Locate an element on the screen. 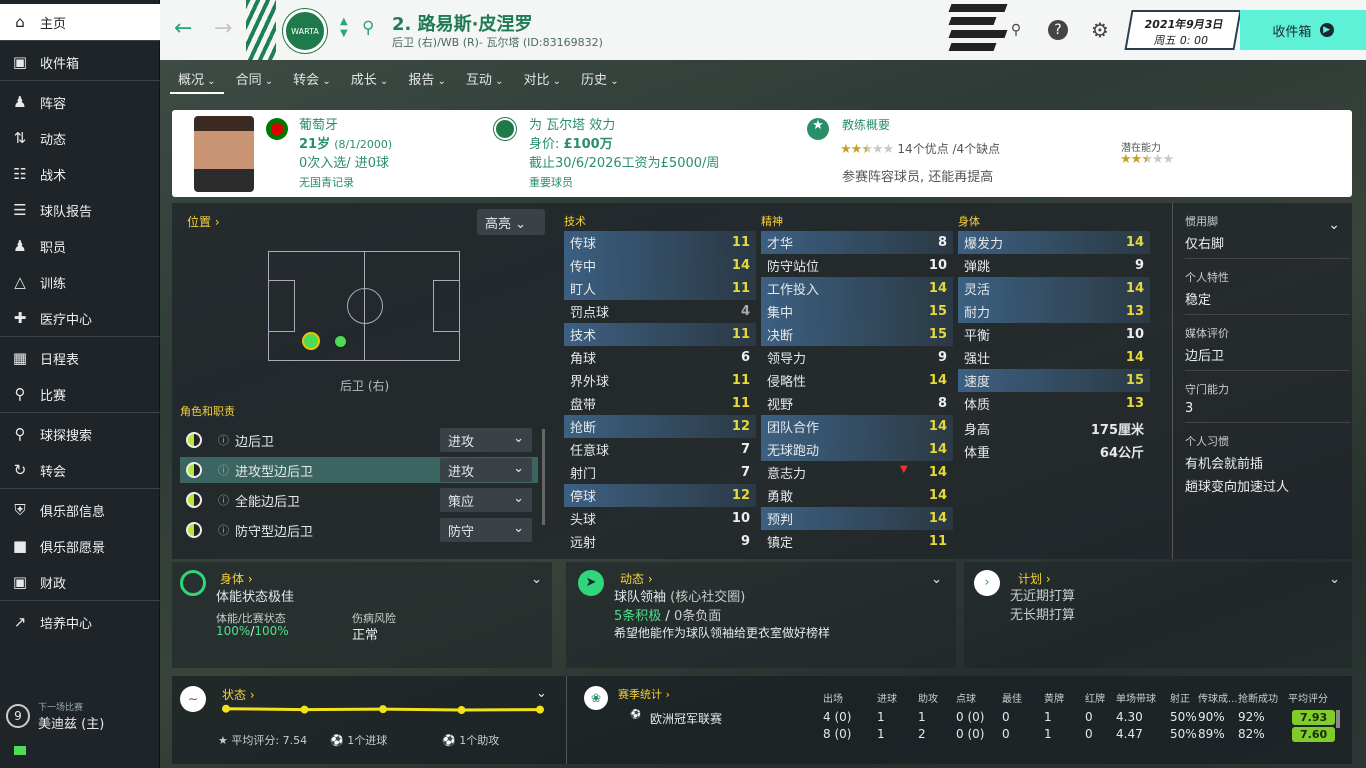 Image resolution: width=1366 pixels, height=768 pixels. attribute-row: 强壮 14 is located at coordinates (1054, 357).